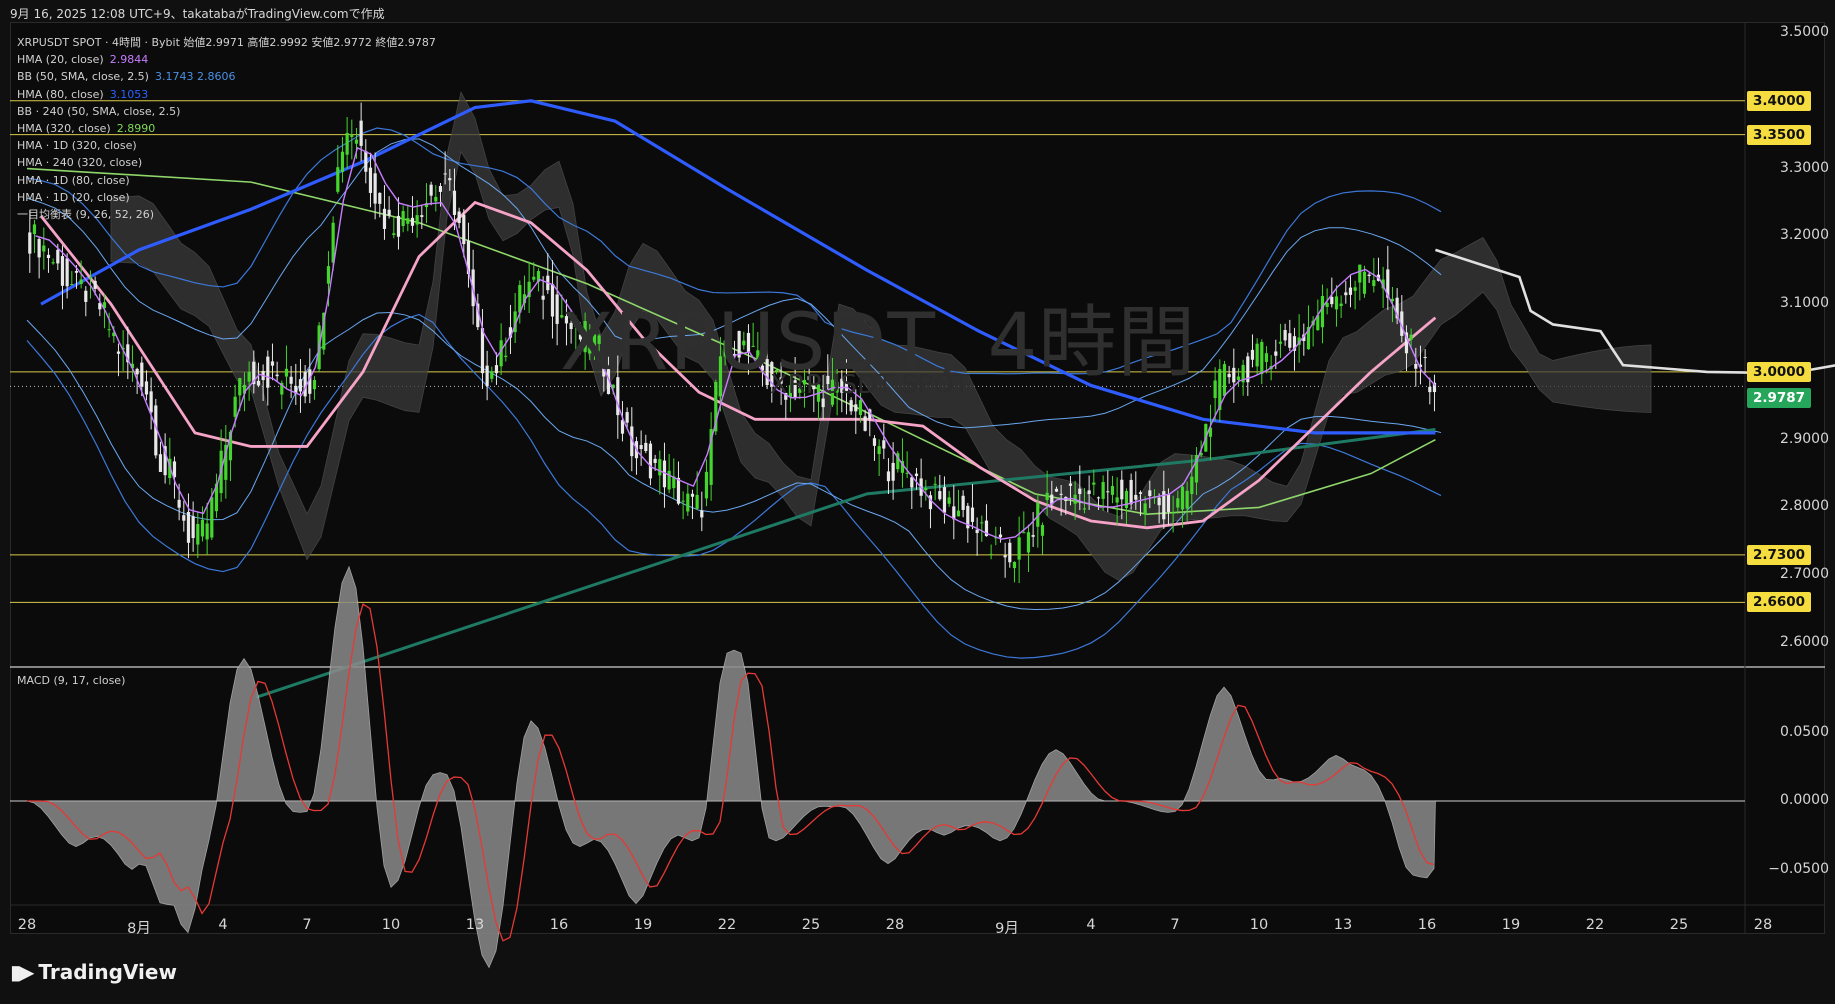 This screenshot has width=1835, height=1004. Describe the element at coordinates (129, 60) in the screenshot. I see `legend-value: 2.9844` at that location.